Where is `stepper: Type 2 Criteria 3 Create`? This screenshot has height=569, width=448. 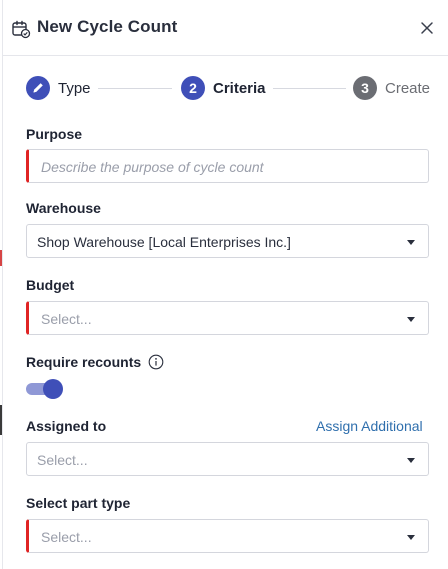 stepper: Type 2 Criteria 3 Create is located at coordinates (225, 89).